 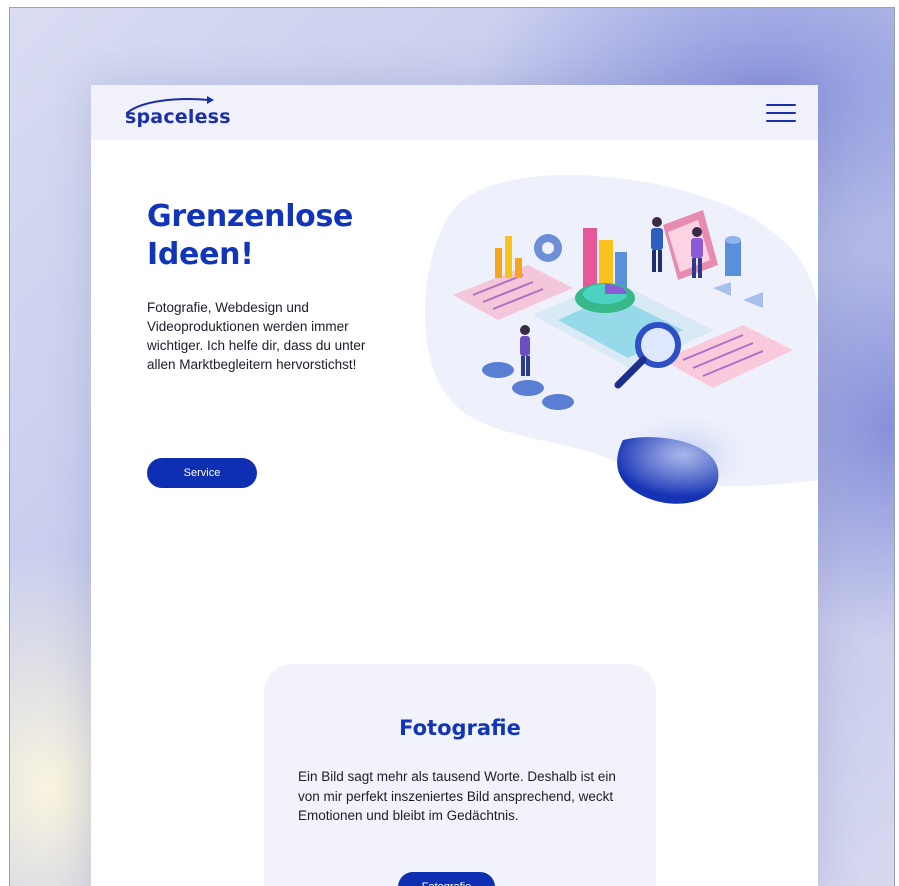 What do you see at coordinates (460, 728) in the screenshot?
I see `card-title: Fotografie` at bounding box center [460, 728].